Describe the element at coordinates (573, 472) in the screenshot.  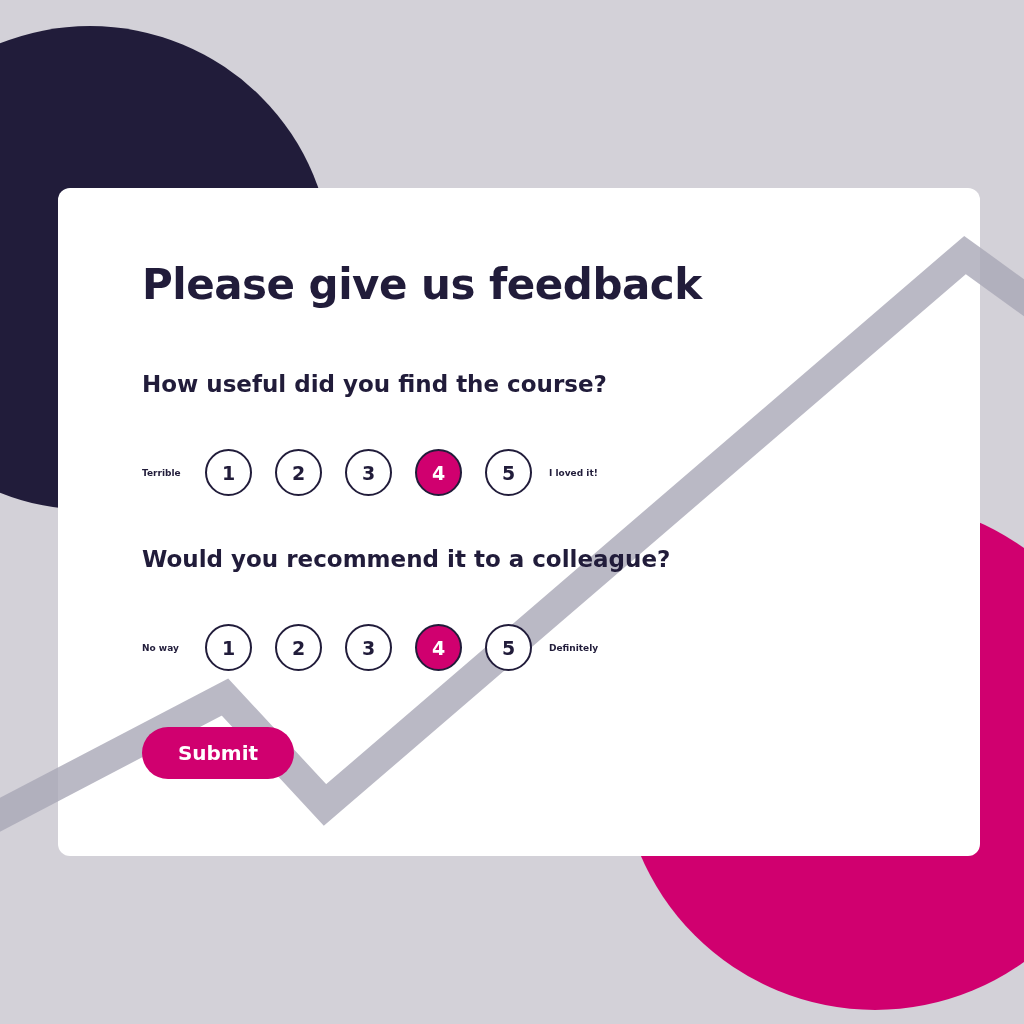
I see `scale-label: I loved it!` at that location.